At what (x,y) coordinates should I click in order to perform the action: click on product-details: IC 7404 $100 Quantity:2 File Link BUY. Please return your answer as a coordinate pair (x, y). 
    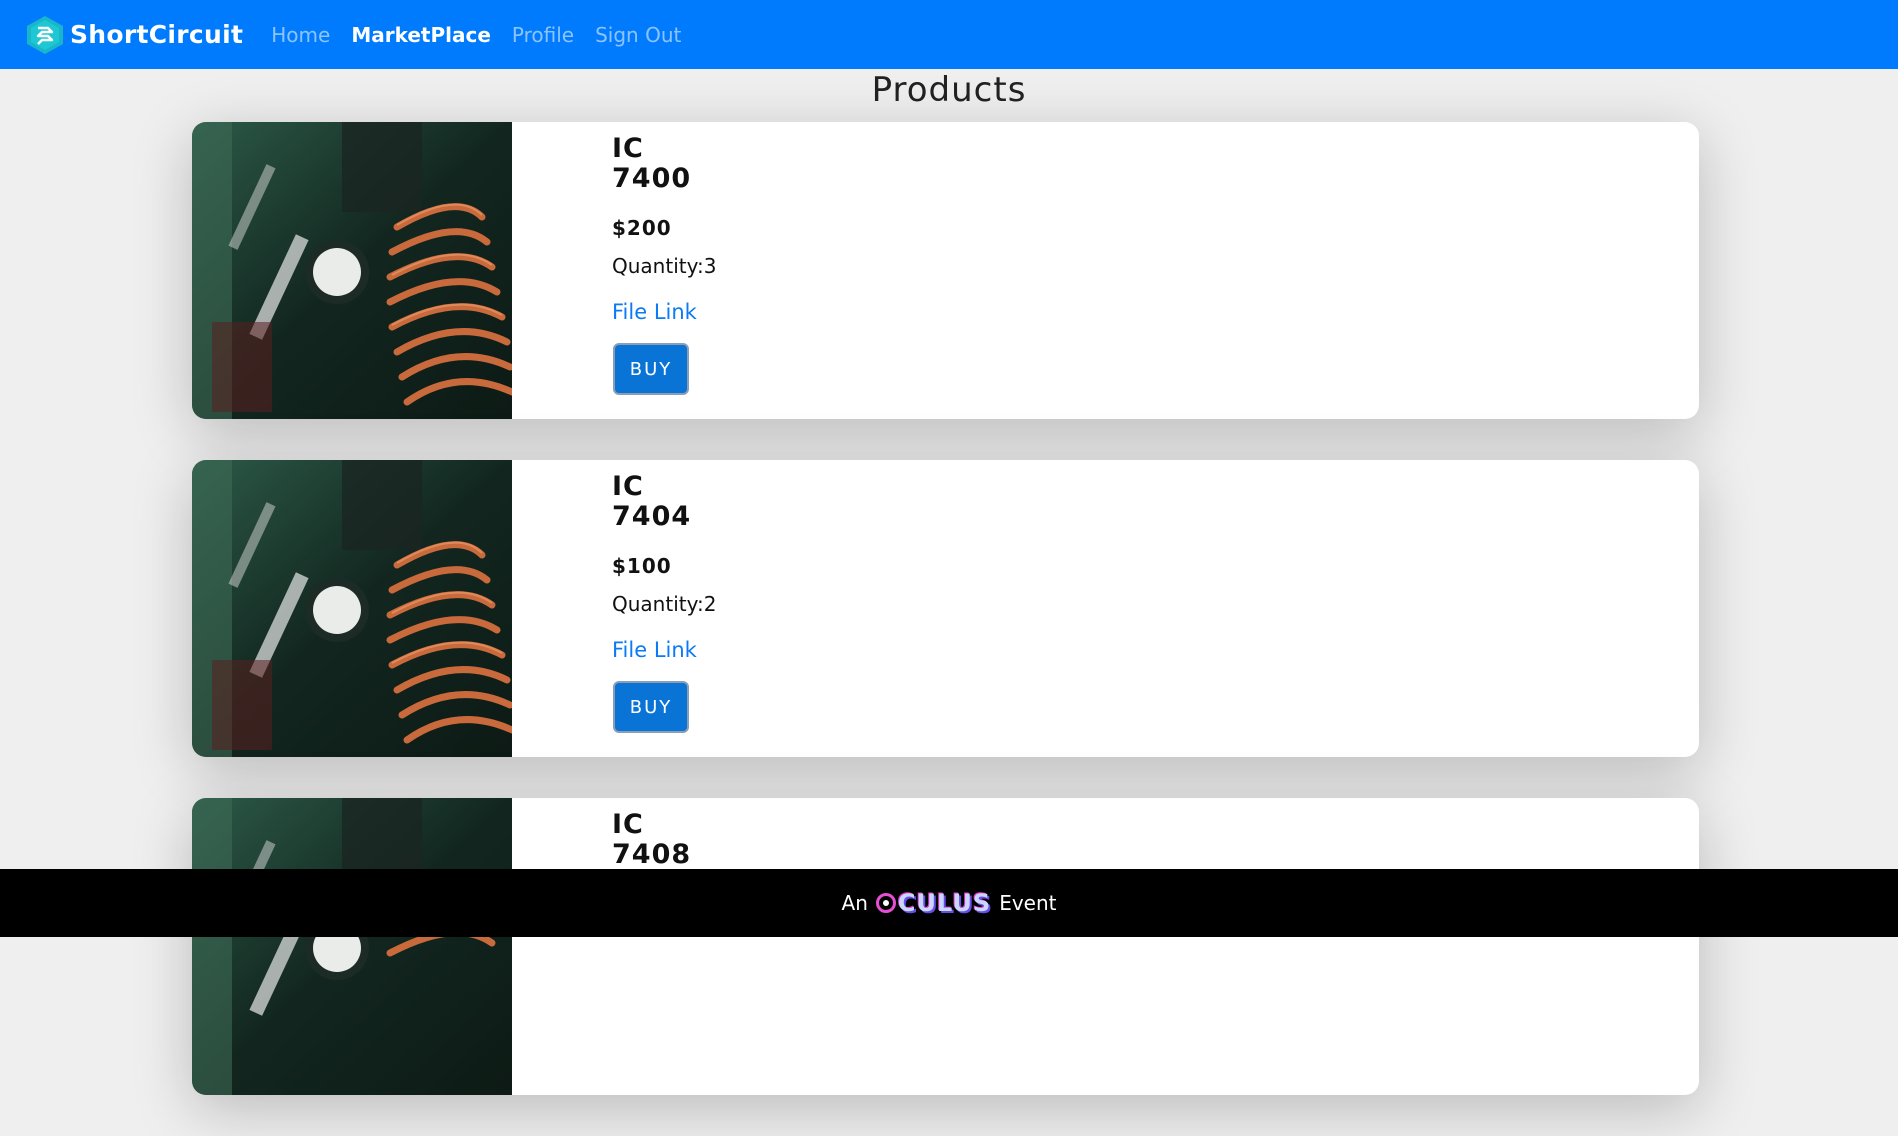
    Looking at the image, I should click on (664, 602).